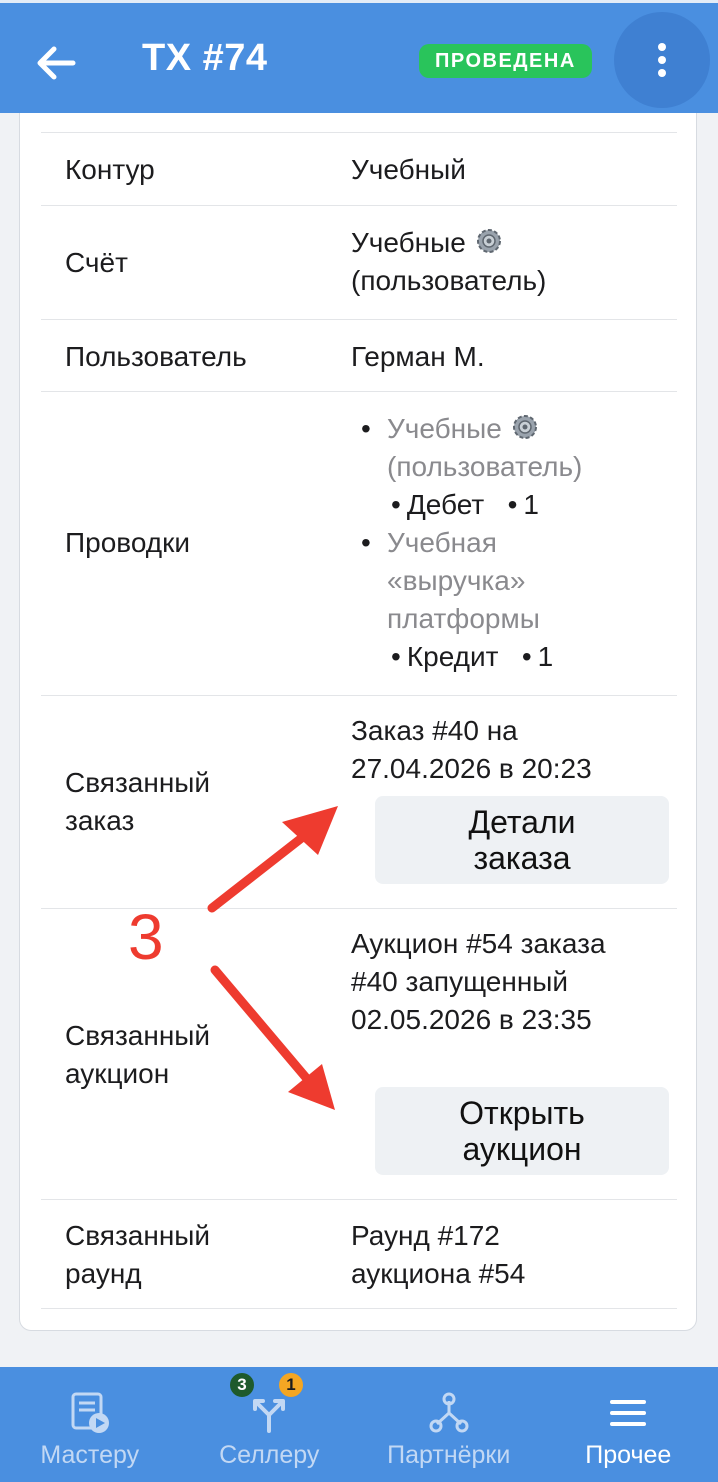 This screenshot has width=718, height=1482. I want to click on contour-label: Контур, so click(110, 169).